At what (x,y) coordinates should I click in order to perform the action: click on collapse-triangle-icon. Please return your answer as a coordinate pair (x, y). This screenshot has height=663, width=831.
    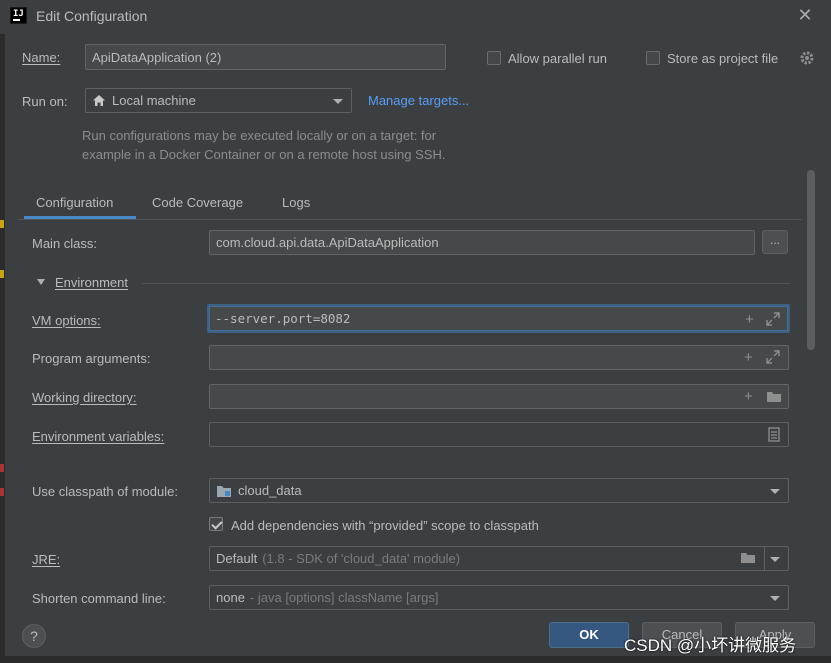
    Looking at the image, I should click on (41, 282).